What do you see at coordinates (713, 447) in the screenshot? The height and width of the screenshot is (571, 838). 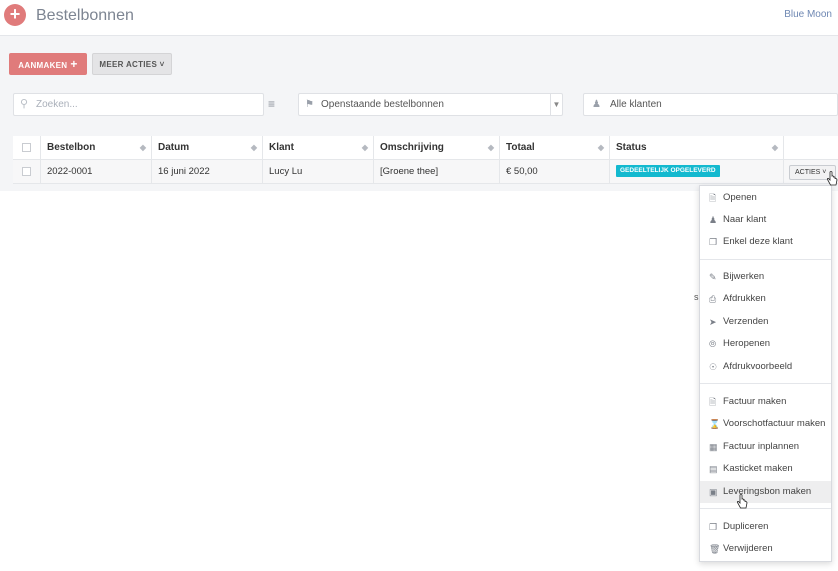 I see `calendar-icon: ▦` at bounding box center [713, 447].